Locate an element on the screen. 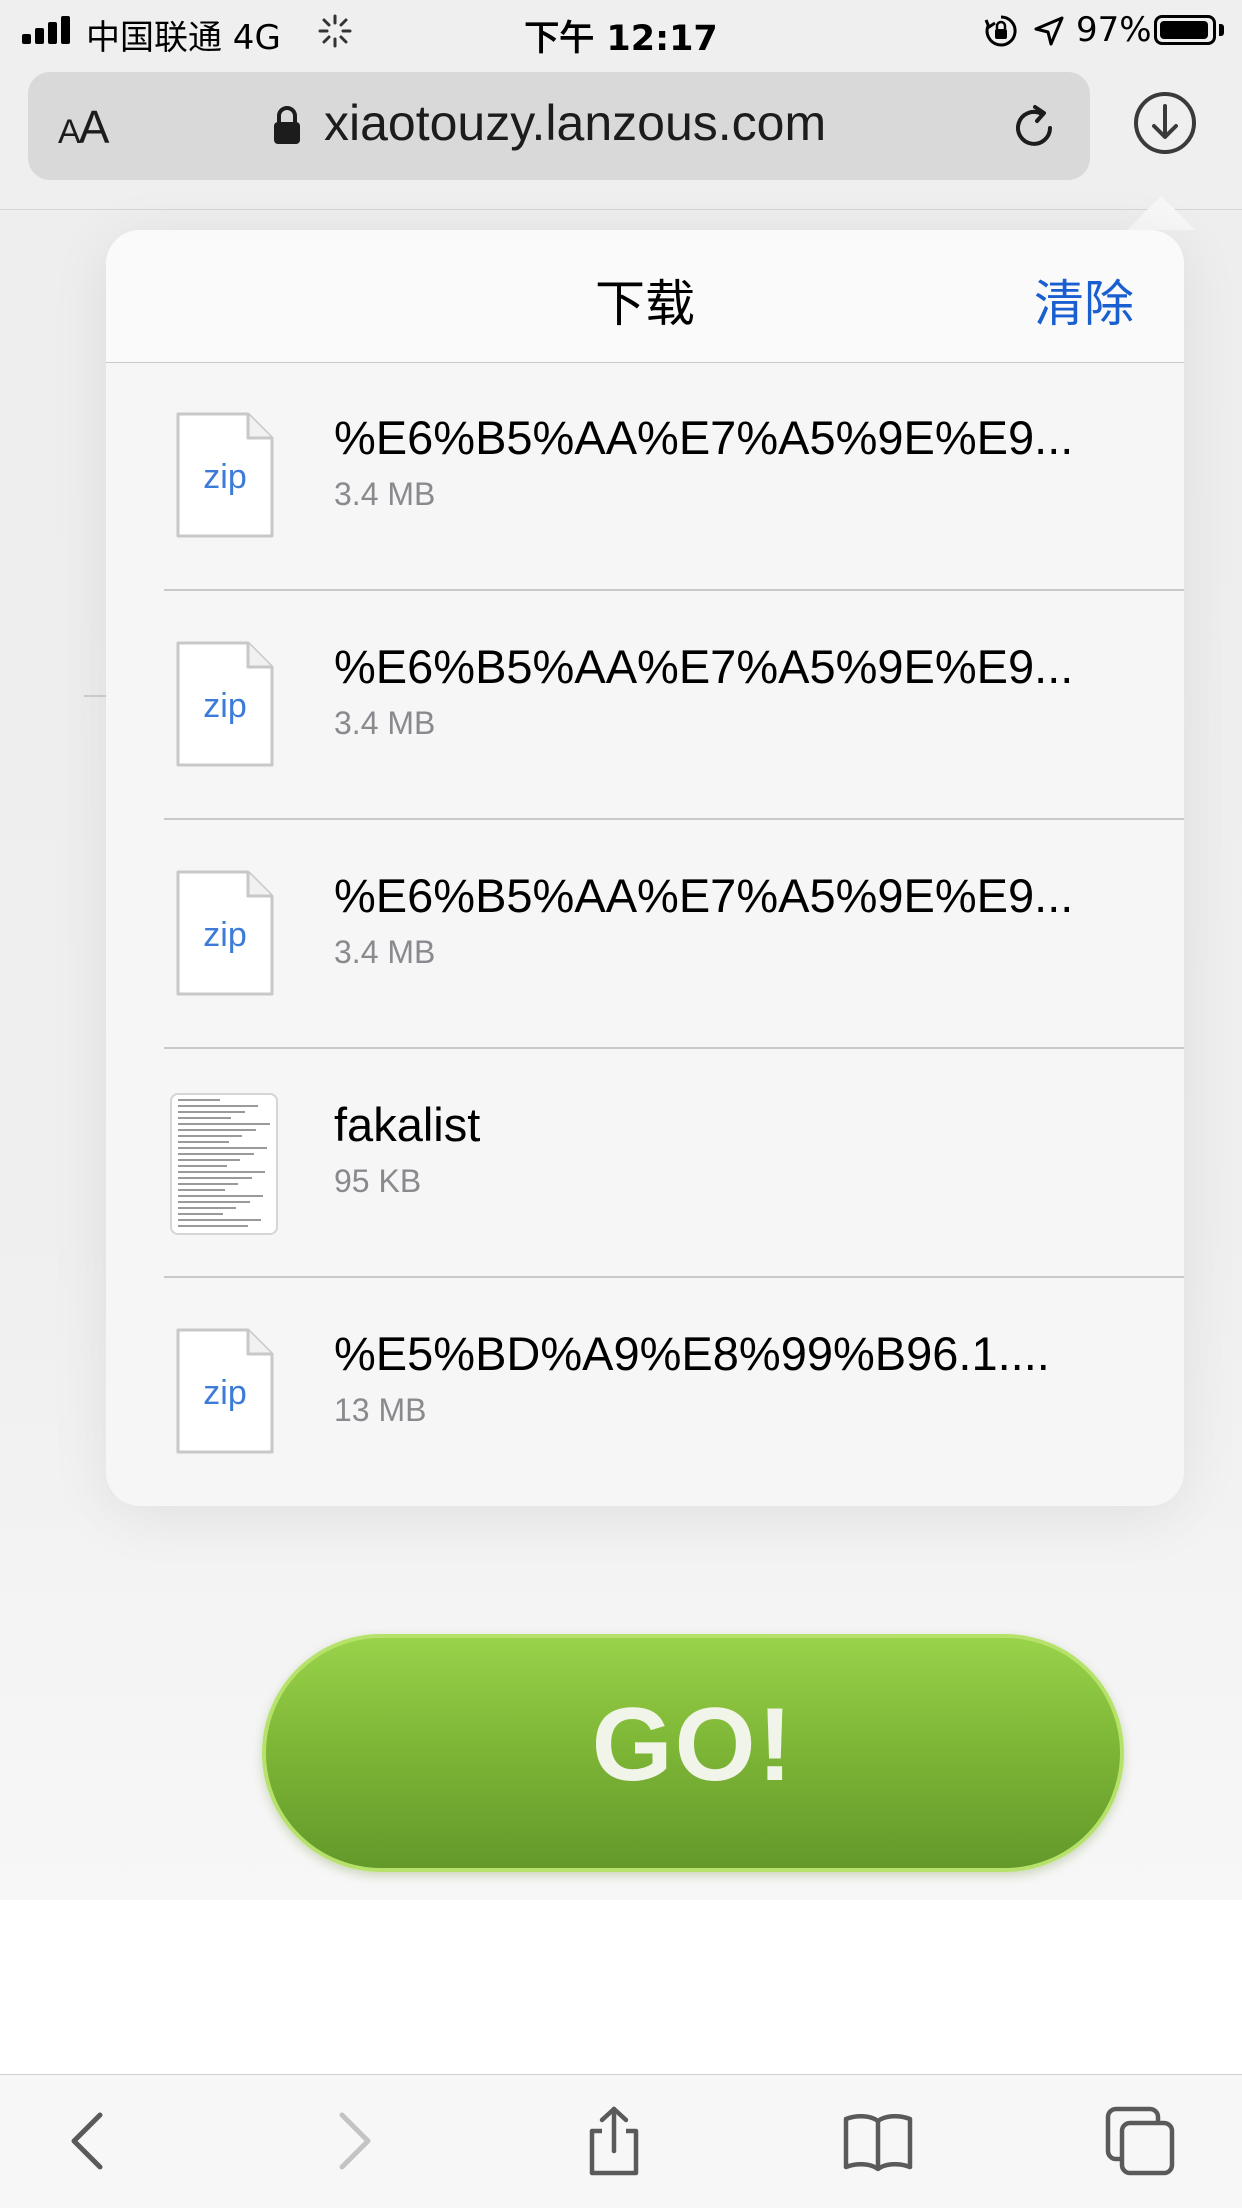 This screenshot has width=1242, height=2208. popover-header: 下载 清除 is located at coordinates (645, 296).